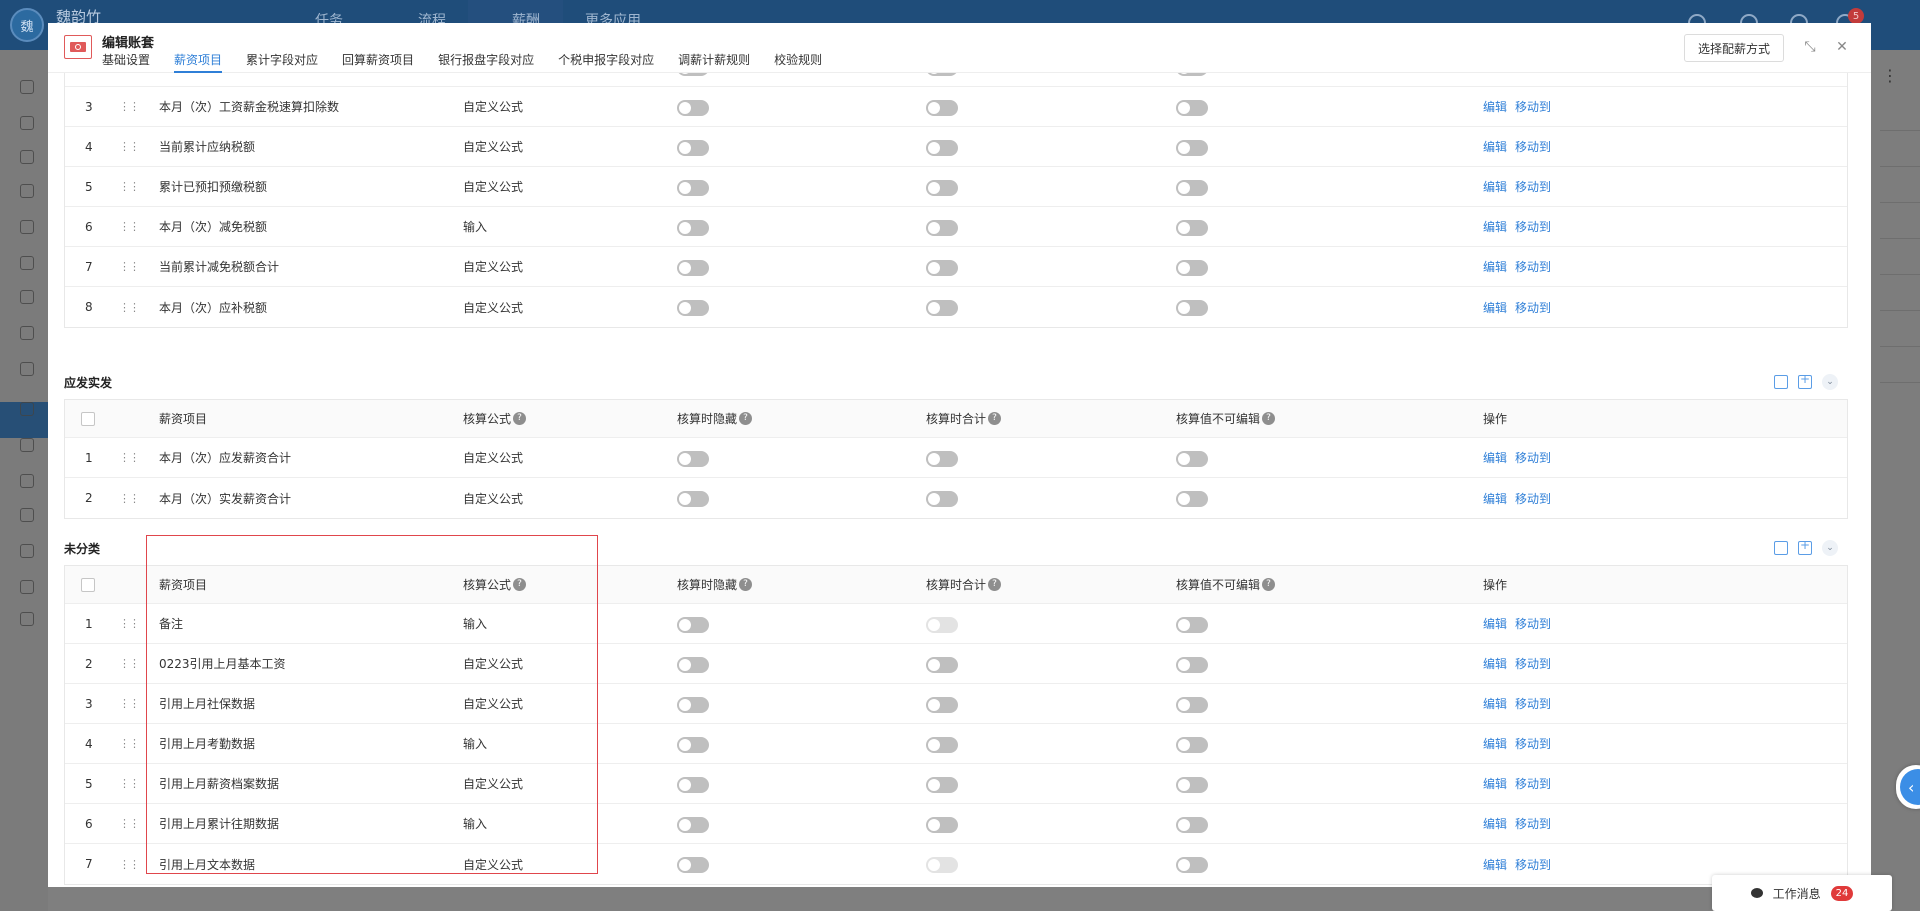  I want to click on tab-validation-rules: 校验规则, so click(798, 63).